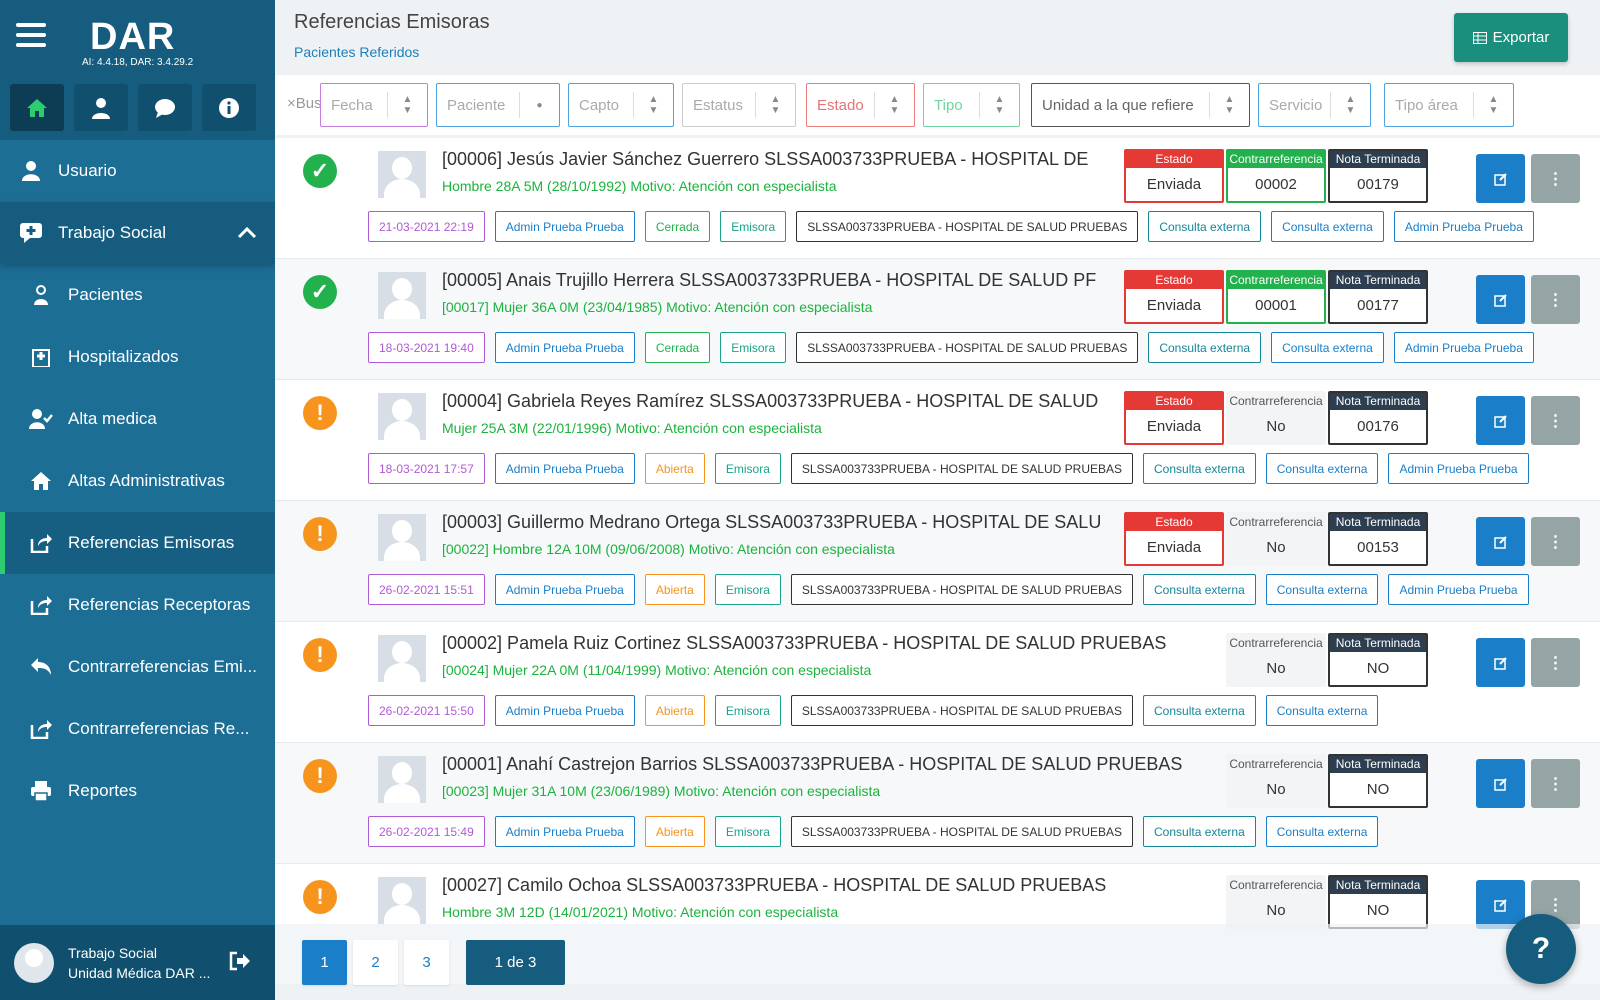 This screenshot has width=1600, height=1000. What do you see at coordinates (402, 658) in the screenshot?
I see `patient-photo` at bounding box center [402, 658].